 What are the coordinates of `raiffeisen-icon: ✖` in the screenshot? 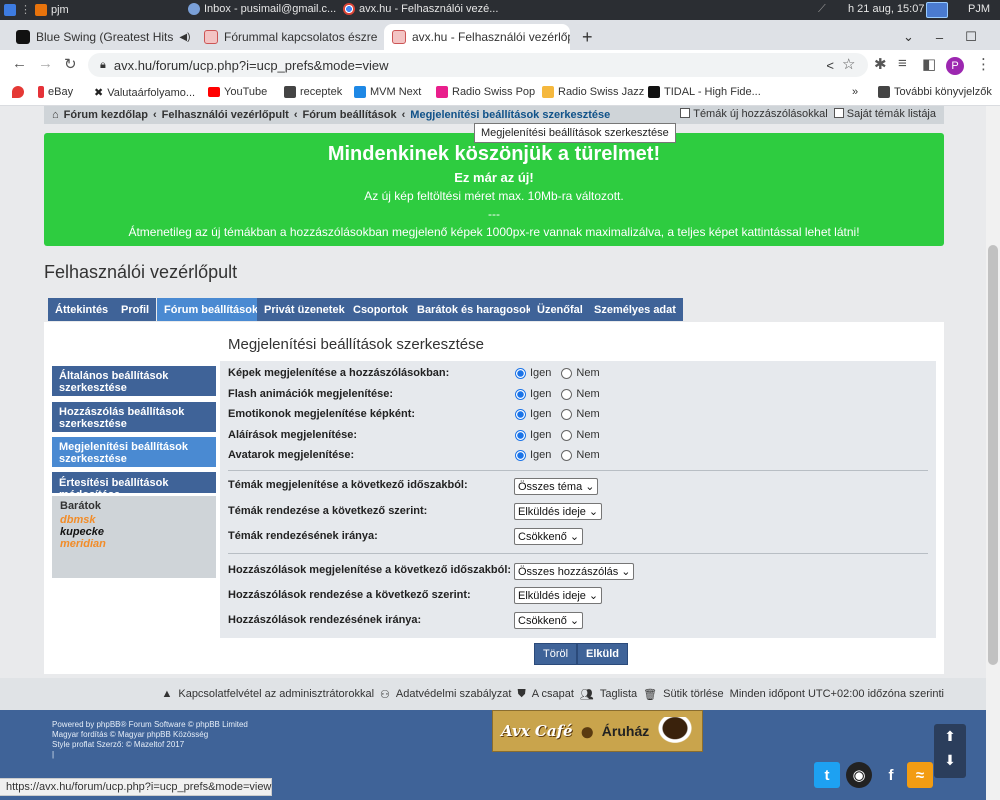 It's located at (99, 93).